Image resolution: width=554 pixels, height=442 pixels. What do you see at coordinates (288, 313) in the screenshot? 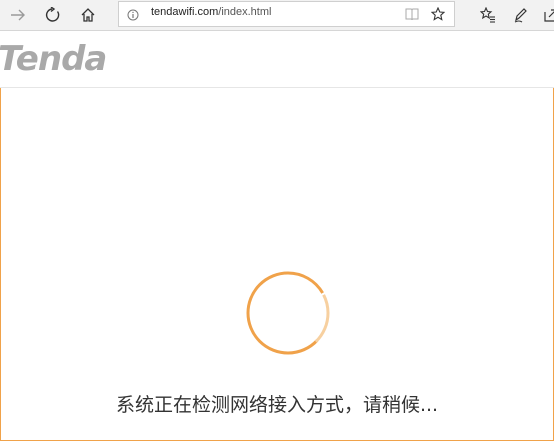
I see `loading-spinner-icon` at bounding box center [288, 313].